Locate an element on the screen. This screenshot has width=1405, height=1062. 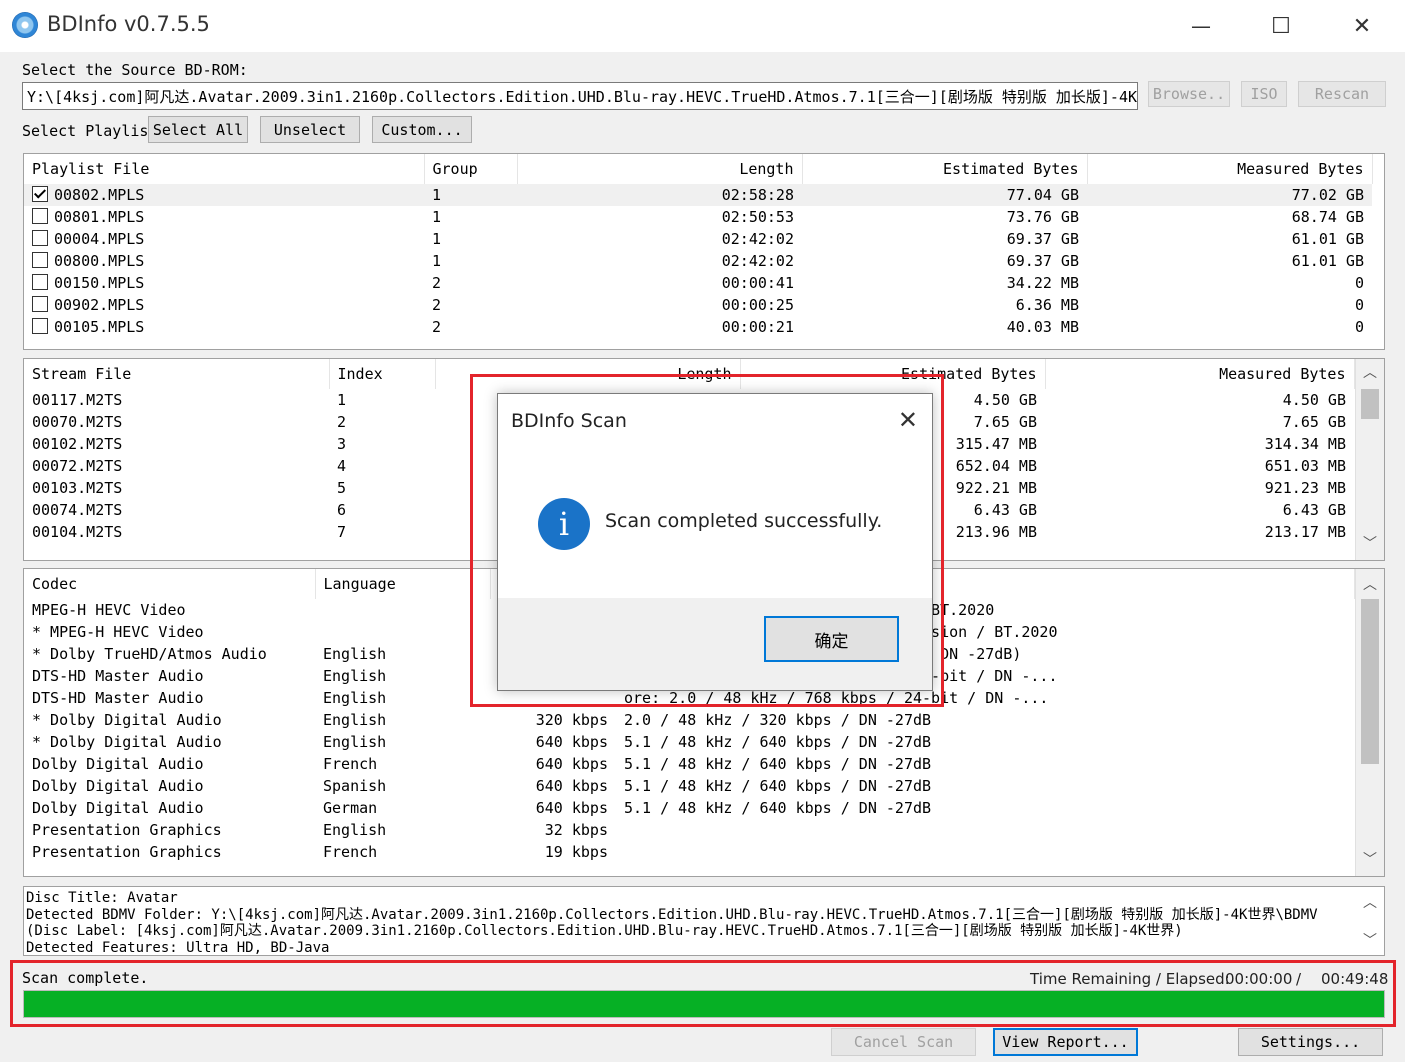
codec-name: * MPEG-H HEVC Video is located at coordinates (118, 632).